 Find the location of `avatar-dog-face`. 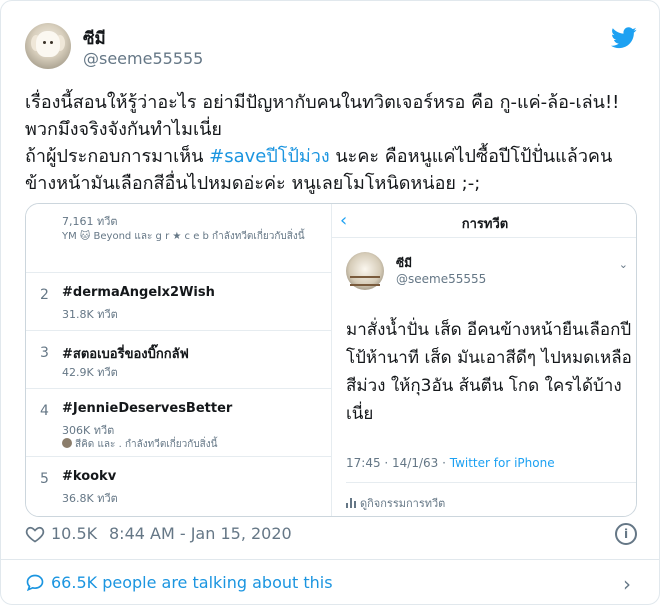

avatar-dog-face is located at coordinates (48, 44).